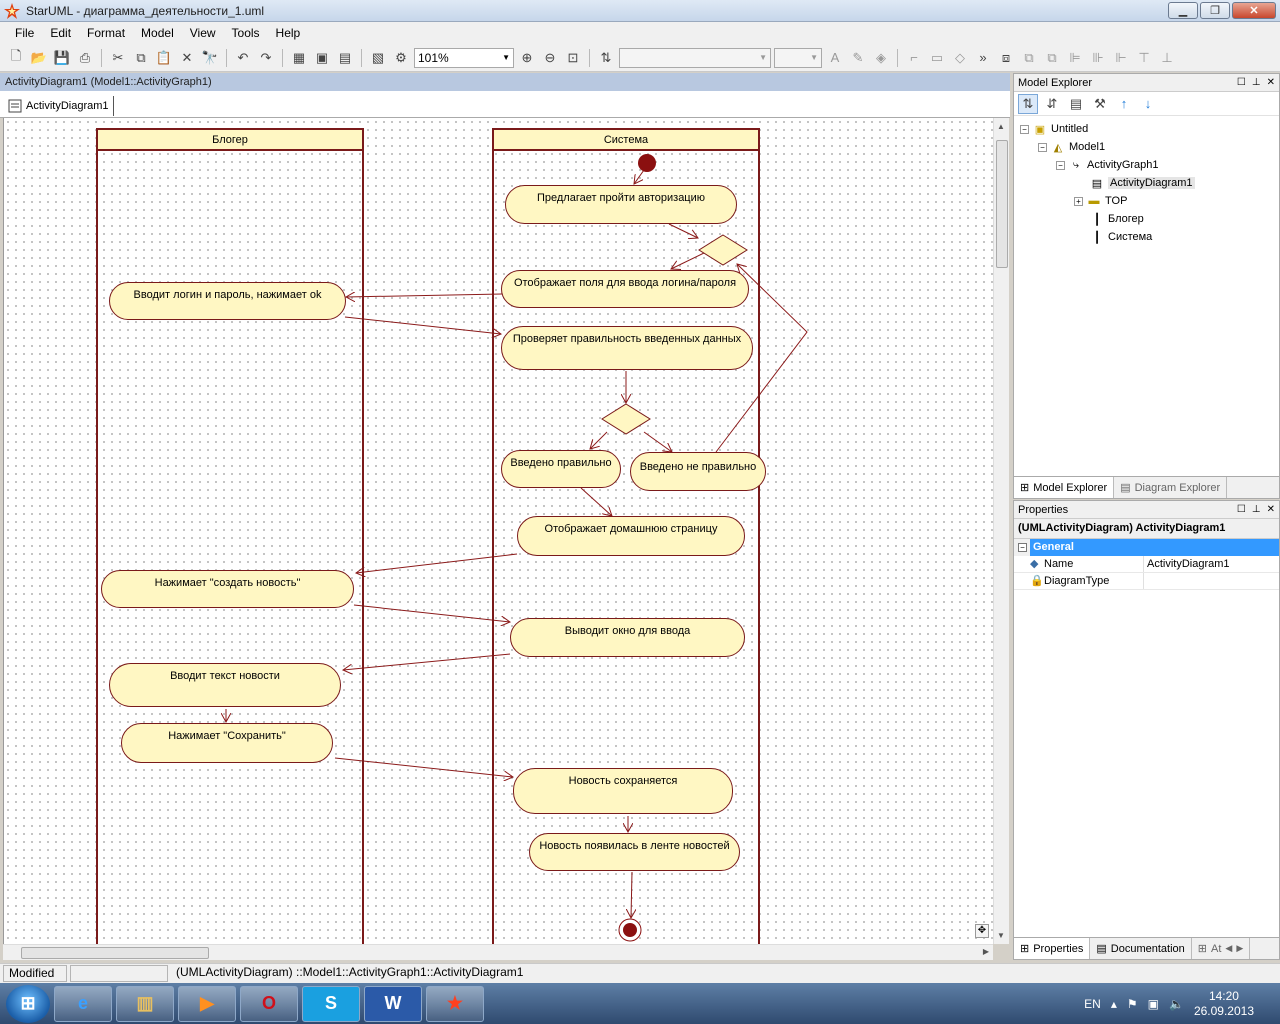  Describe the element at coordinates (227, 589) in the screenshot. I see `activity-click-create-news: Нажимает "создать новость"` at that location.